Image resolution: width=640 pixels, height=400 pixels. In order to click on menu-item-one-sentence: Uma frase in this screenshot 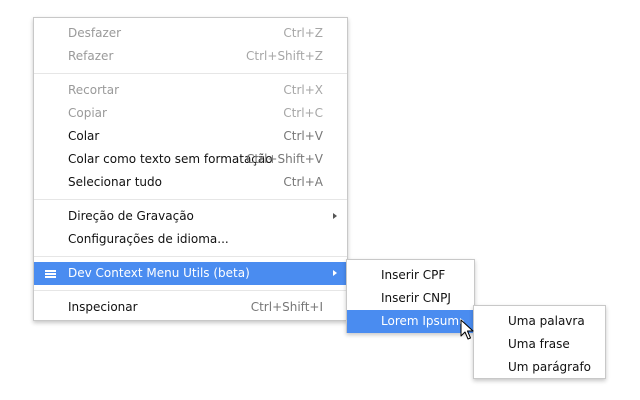, I will do `click(539, 344)`.